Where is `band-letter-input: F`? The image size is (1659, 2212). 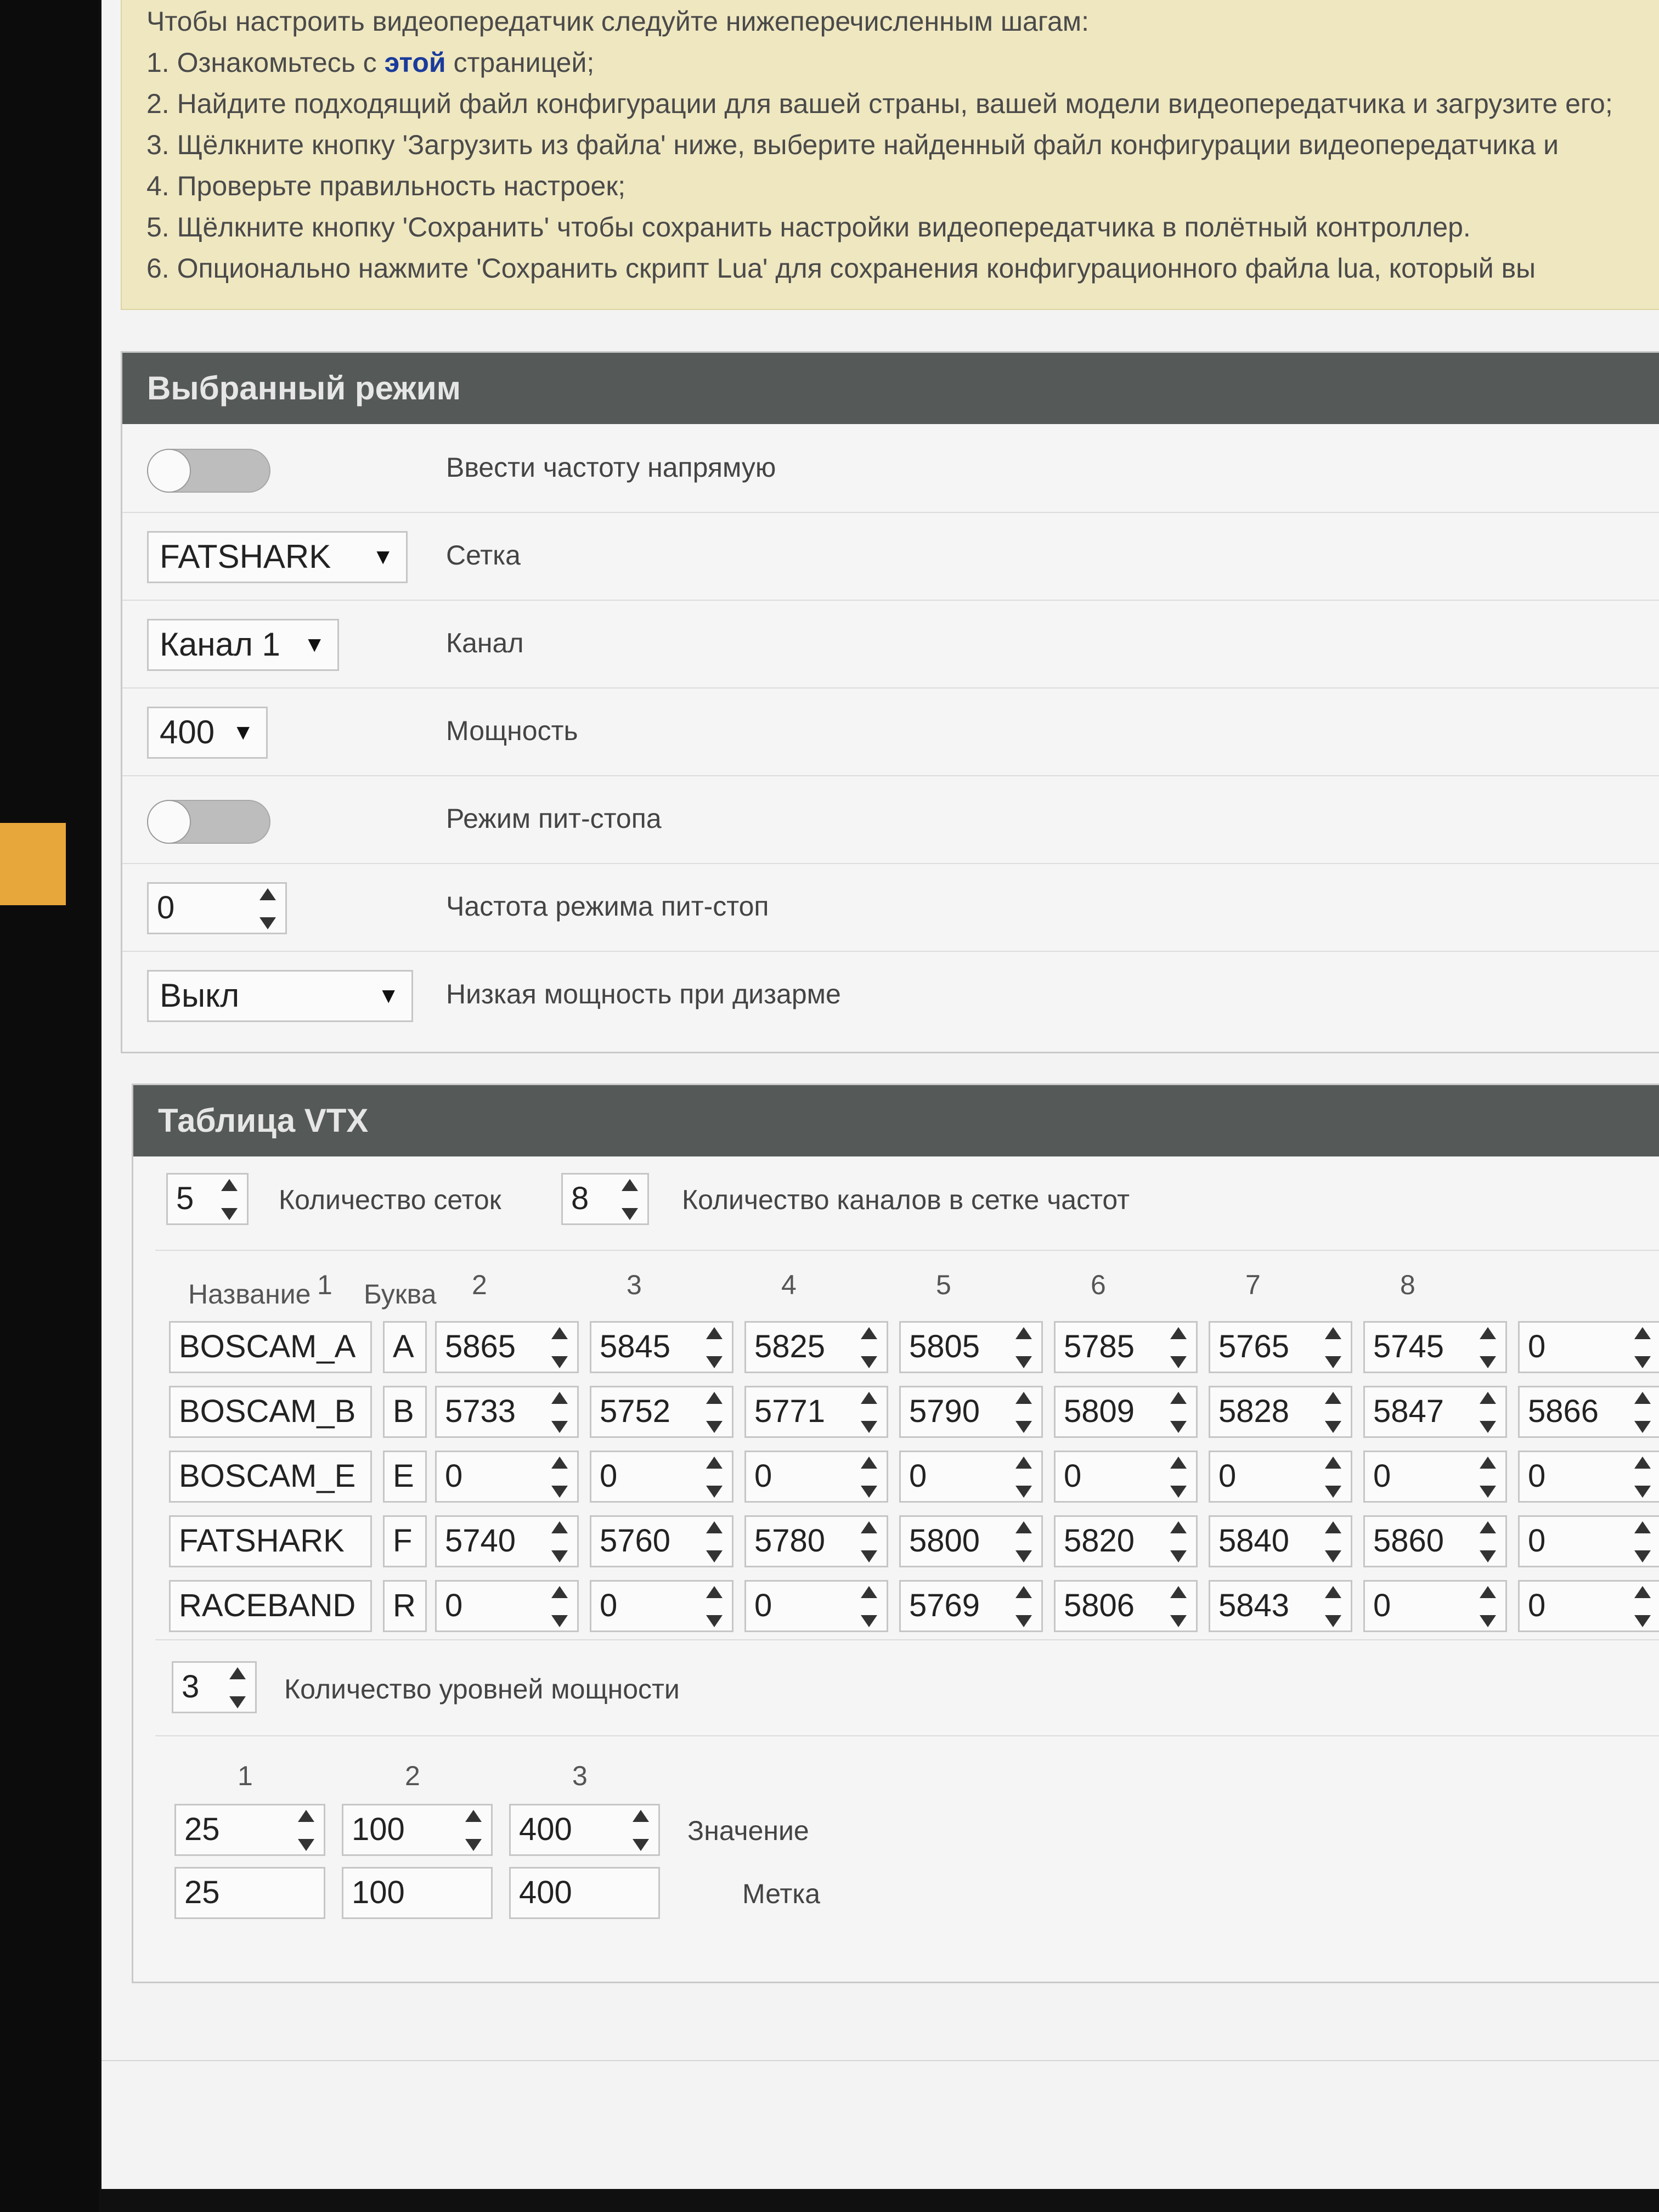 band-letter-input: F is located at coordinates (405, 1541).